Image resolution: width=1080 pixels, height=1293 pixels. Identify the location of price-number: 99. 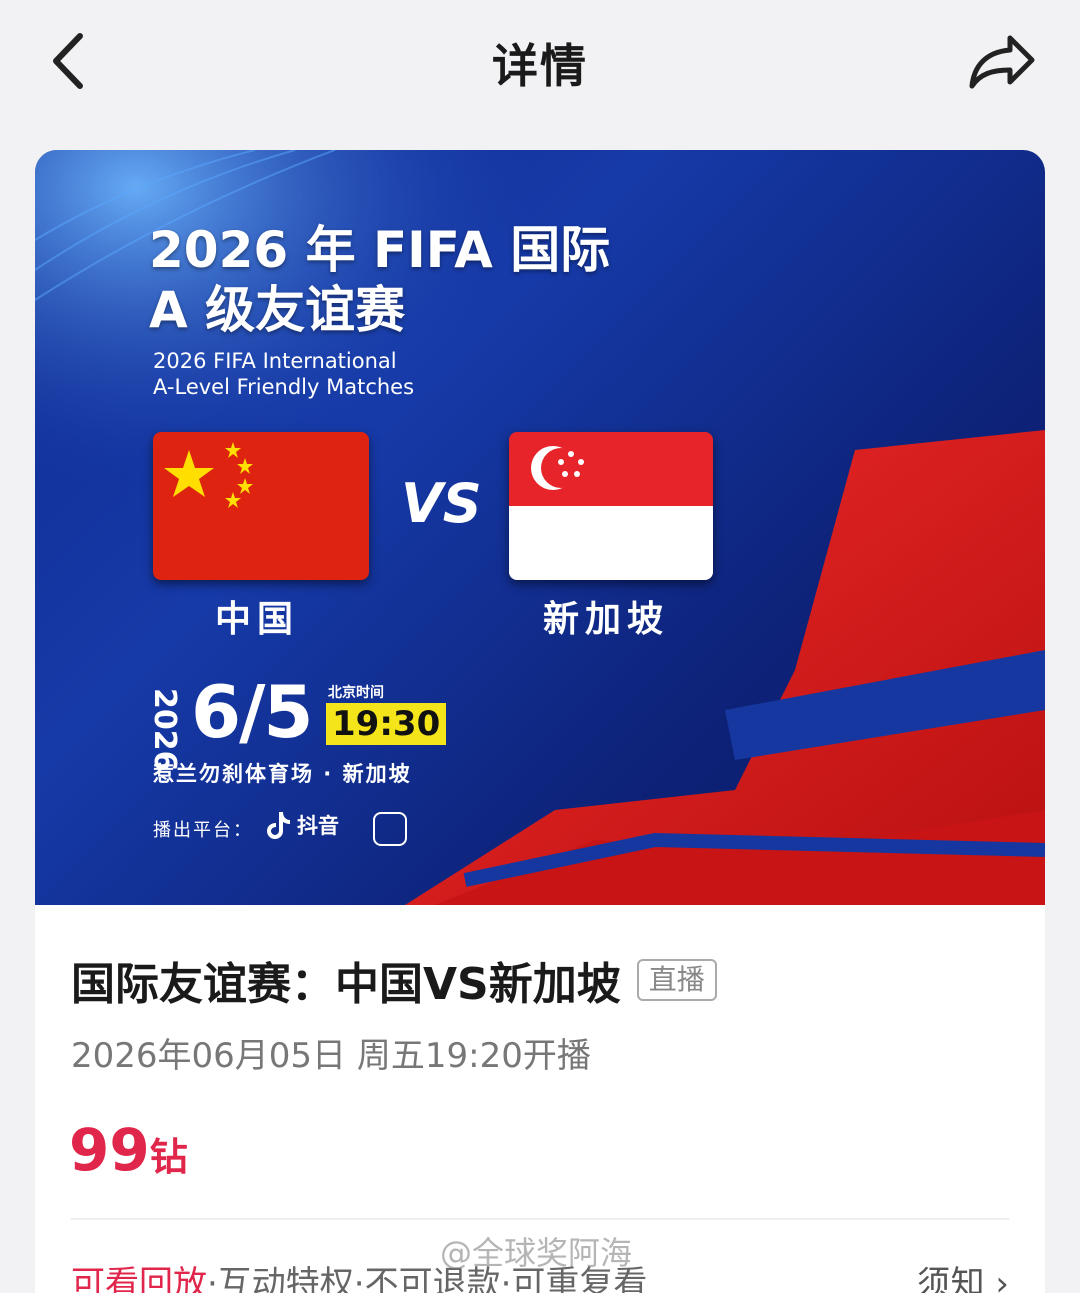
(109, 1150).